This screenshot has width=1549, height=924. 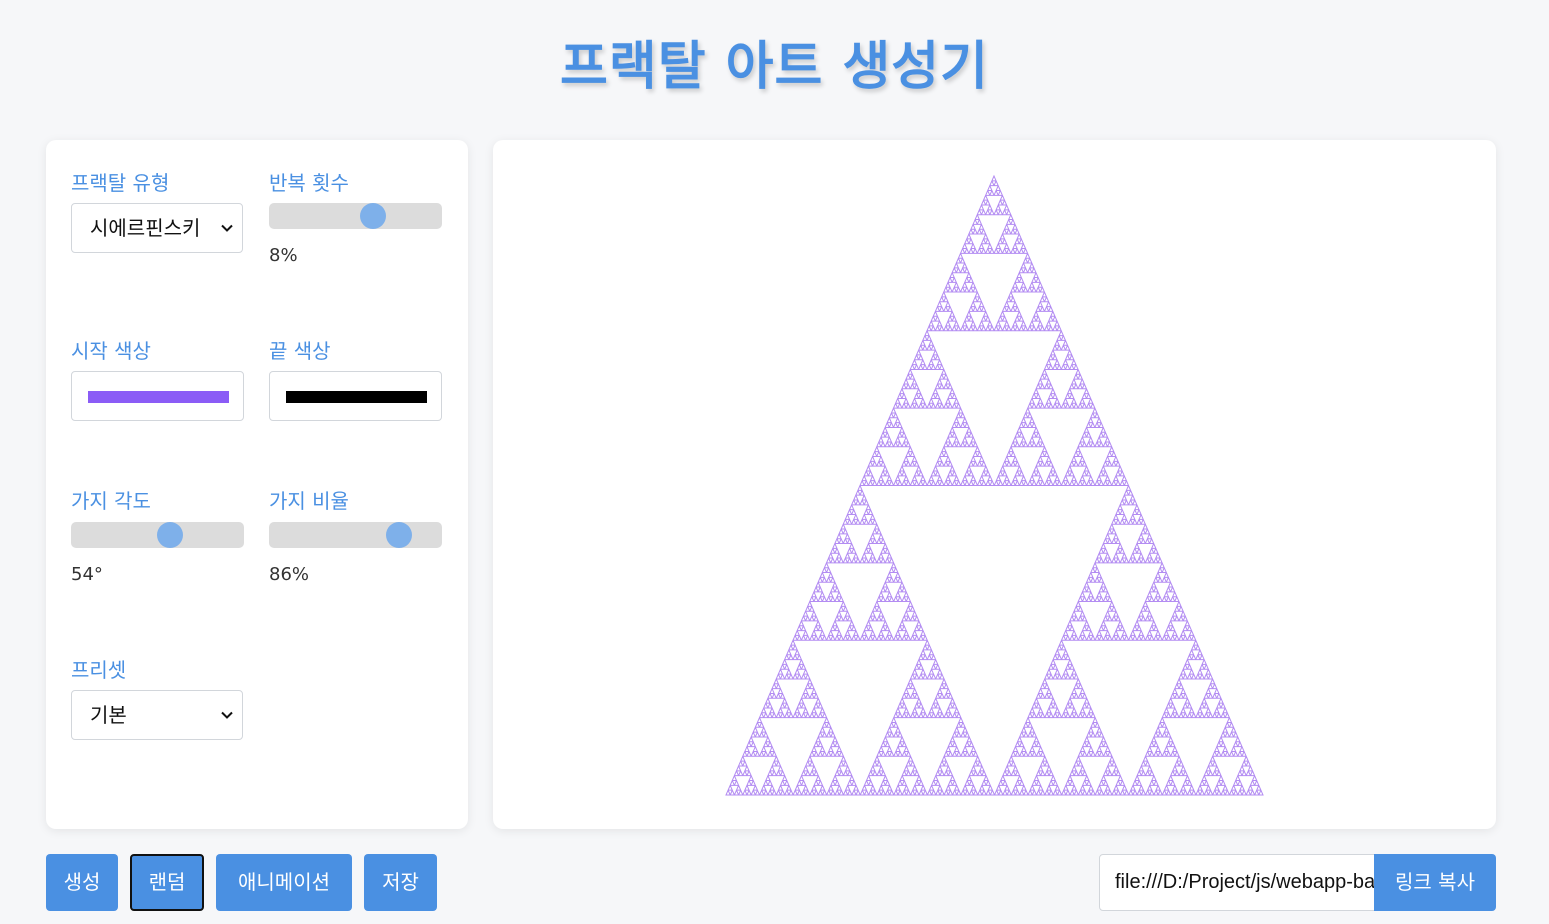 I want to click on start-color-label: 시작 색상, so click(x=111, y=351).